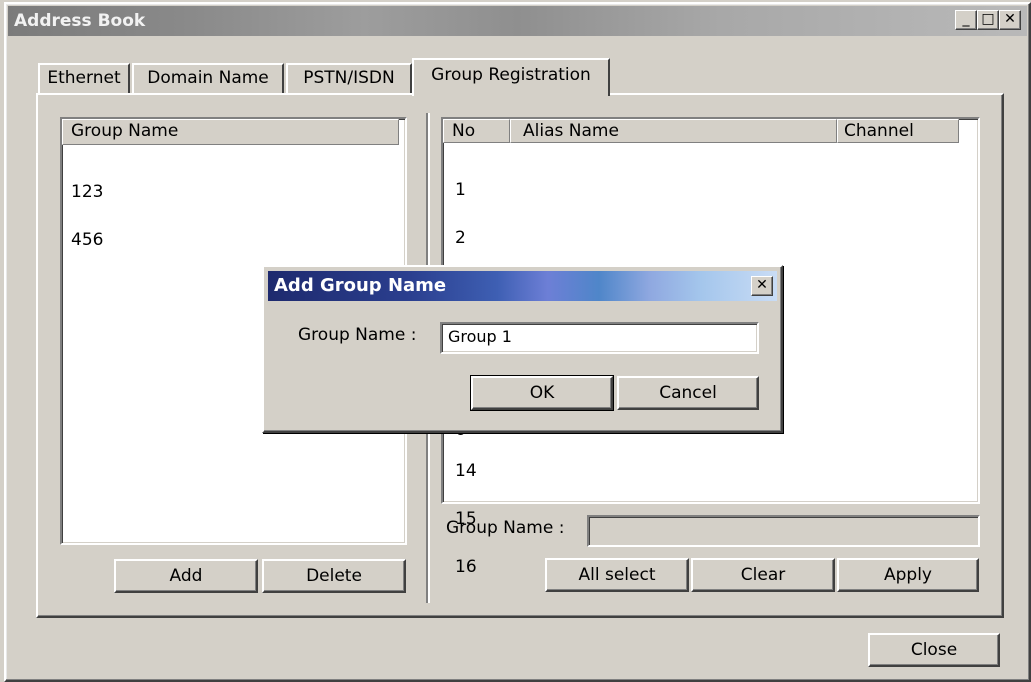 This screenshot has width=1031, height=682. What do you see at coordinates (466, 567) in the screenshot?
I see `table-row: 16` at bounding box center [466, 567].